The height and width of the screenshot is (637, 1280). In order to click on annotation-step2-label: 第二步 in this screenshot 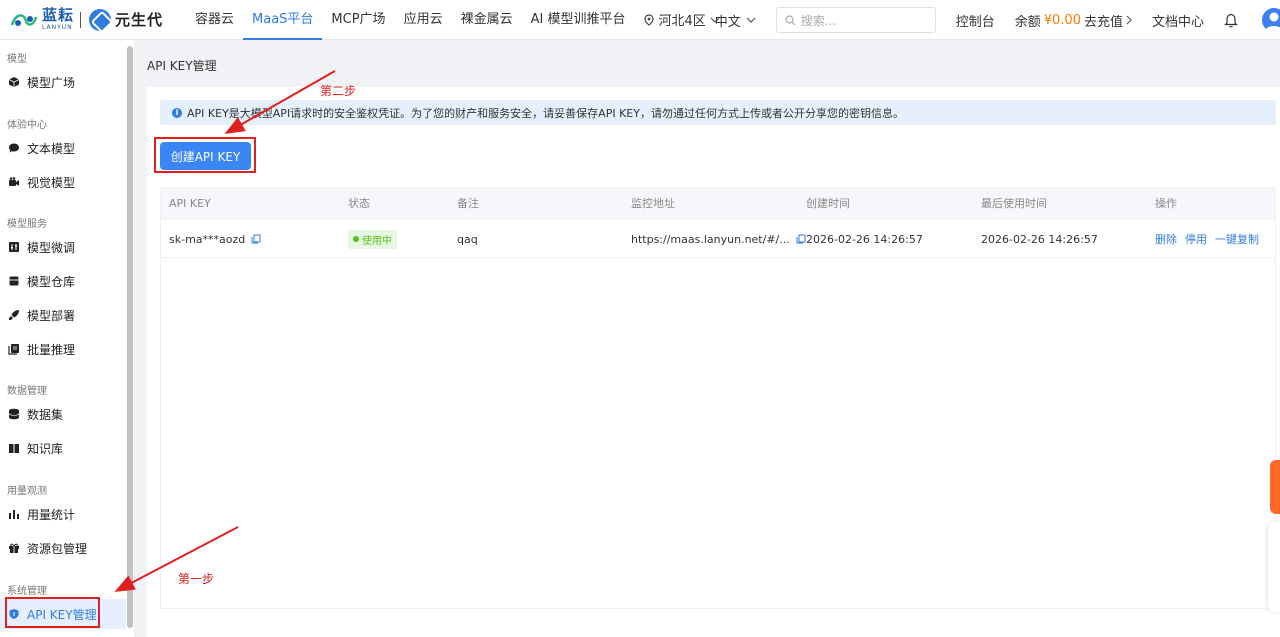, I will do `click(338, 91)`.